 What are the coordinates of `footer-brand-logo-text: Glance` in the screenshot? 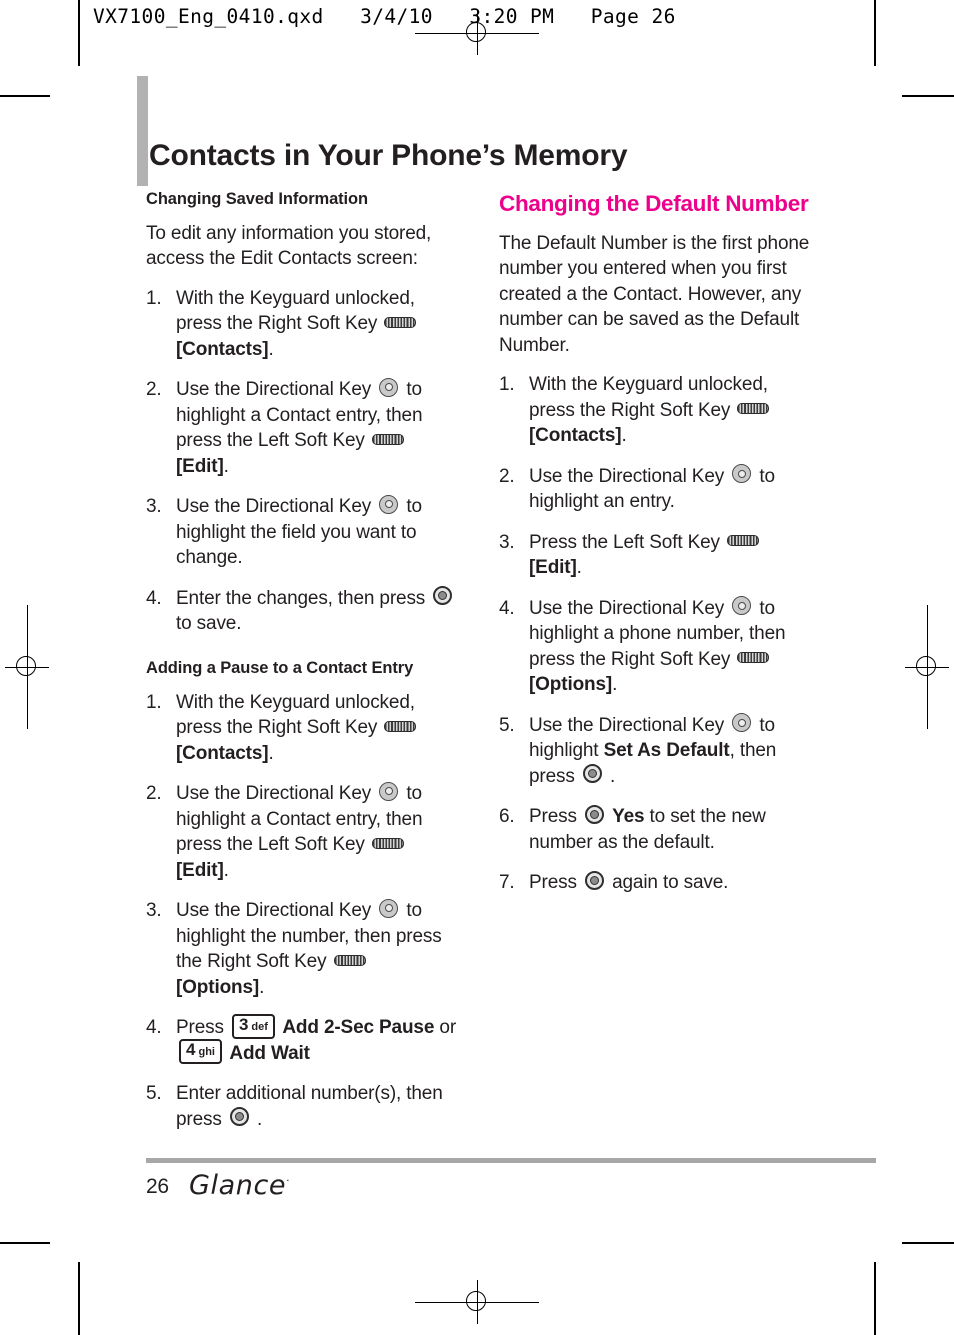 It's located at (238, 1185).